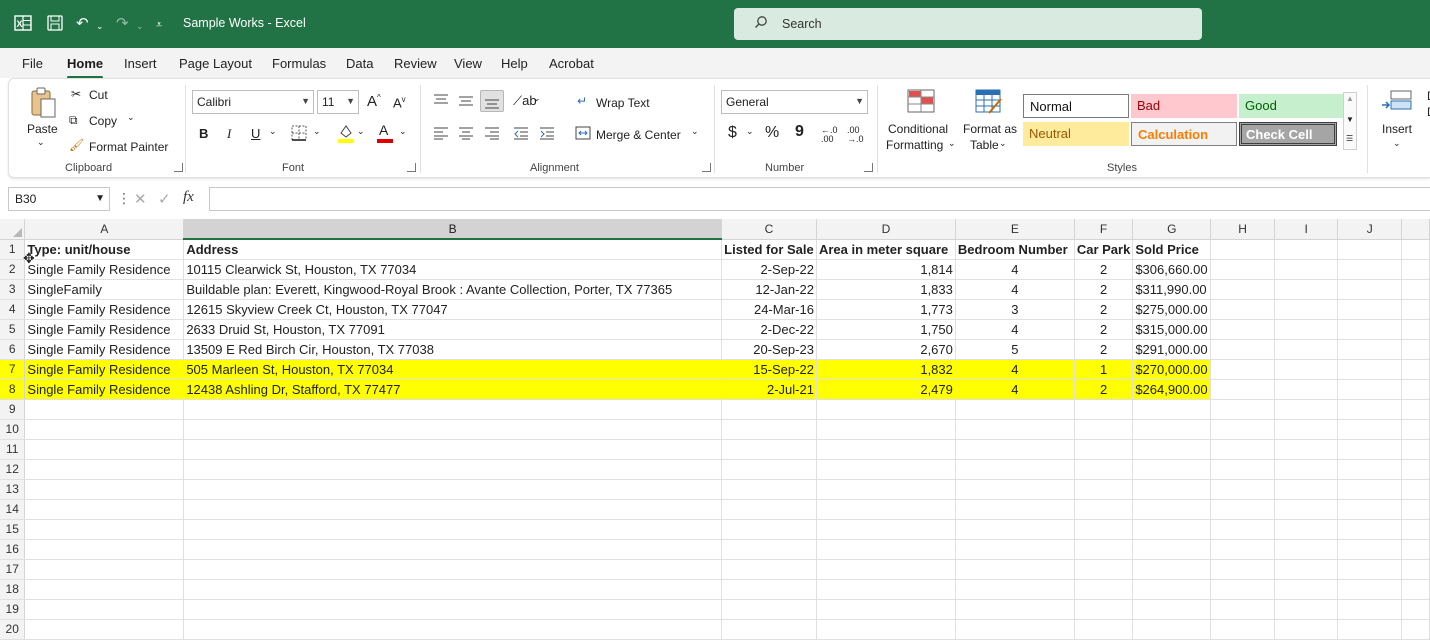  What do you see at coordinates (1015, 269) in the screenshot?
I see `cell-e2: 4` at bounding box center [1015, 269].